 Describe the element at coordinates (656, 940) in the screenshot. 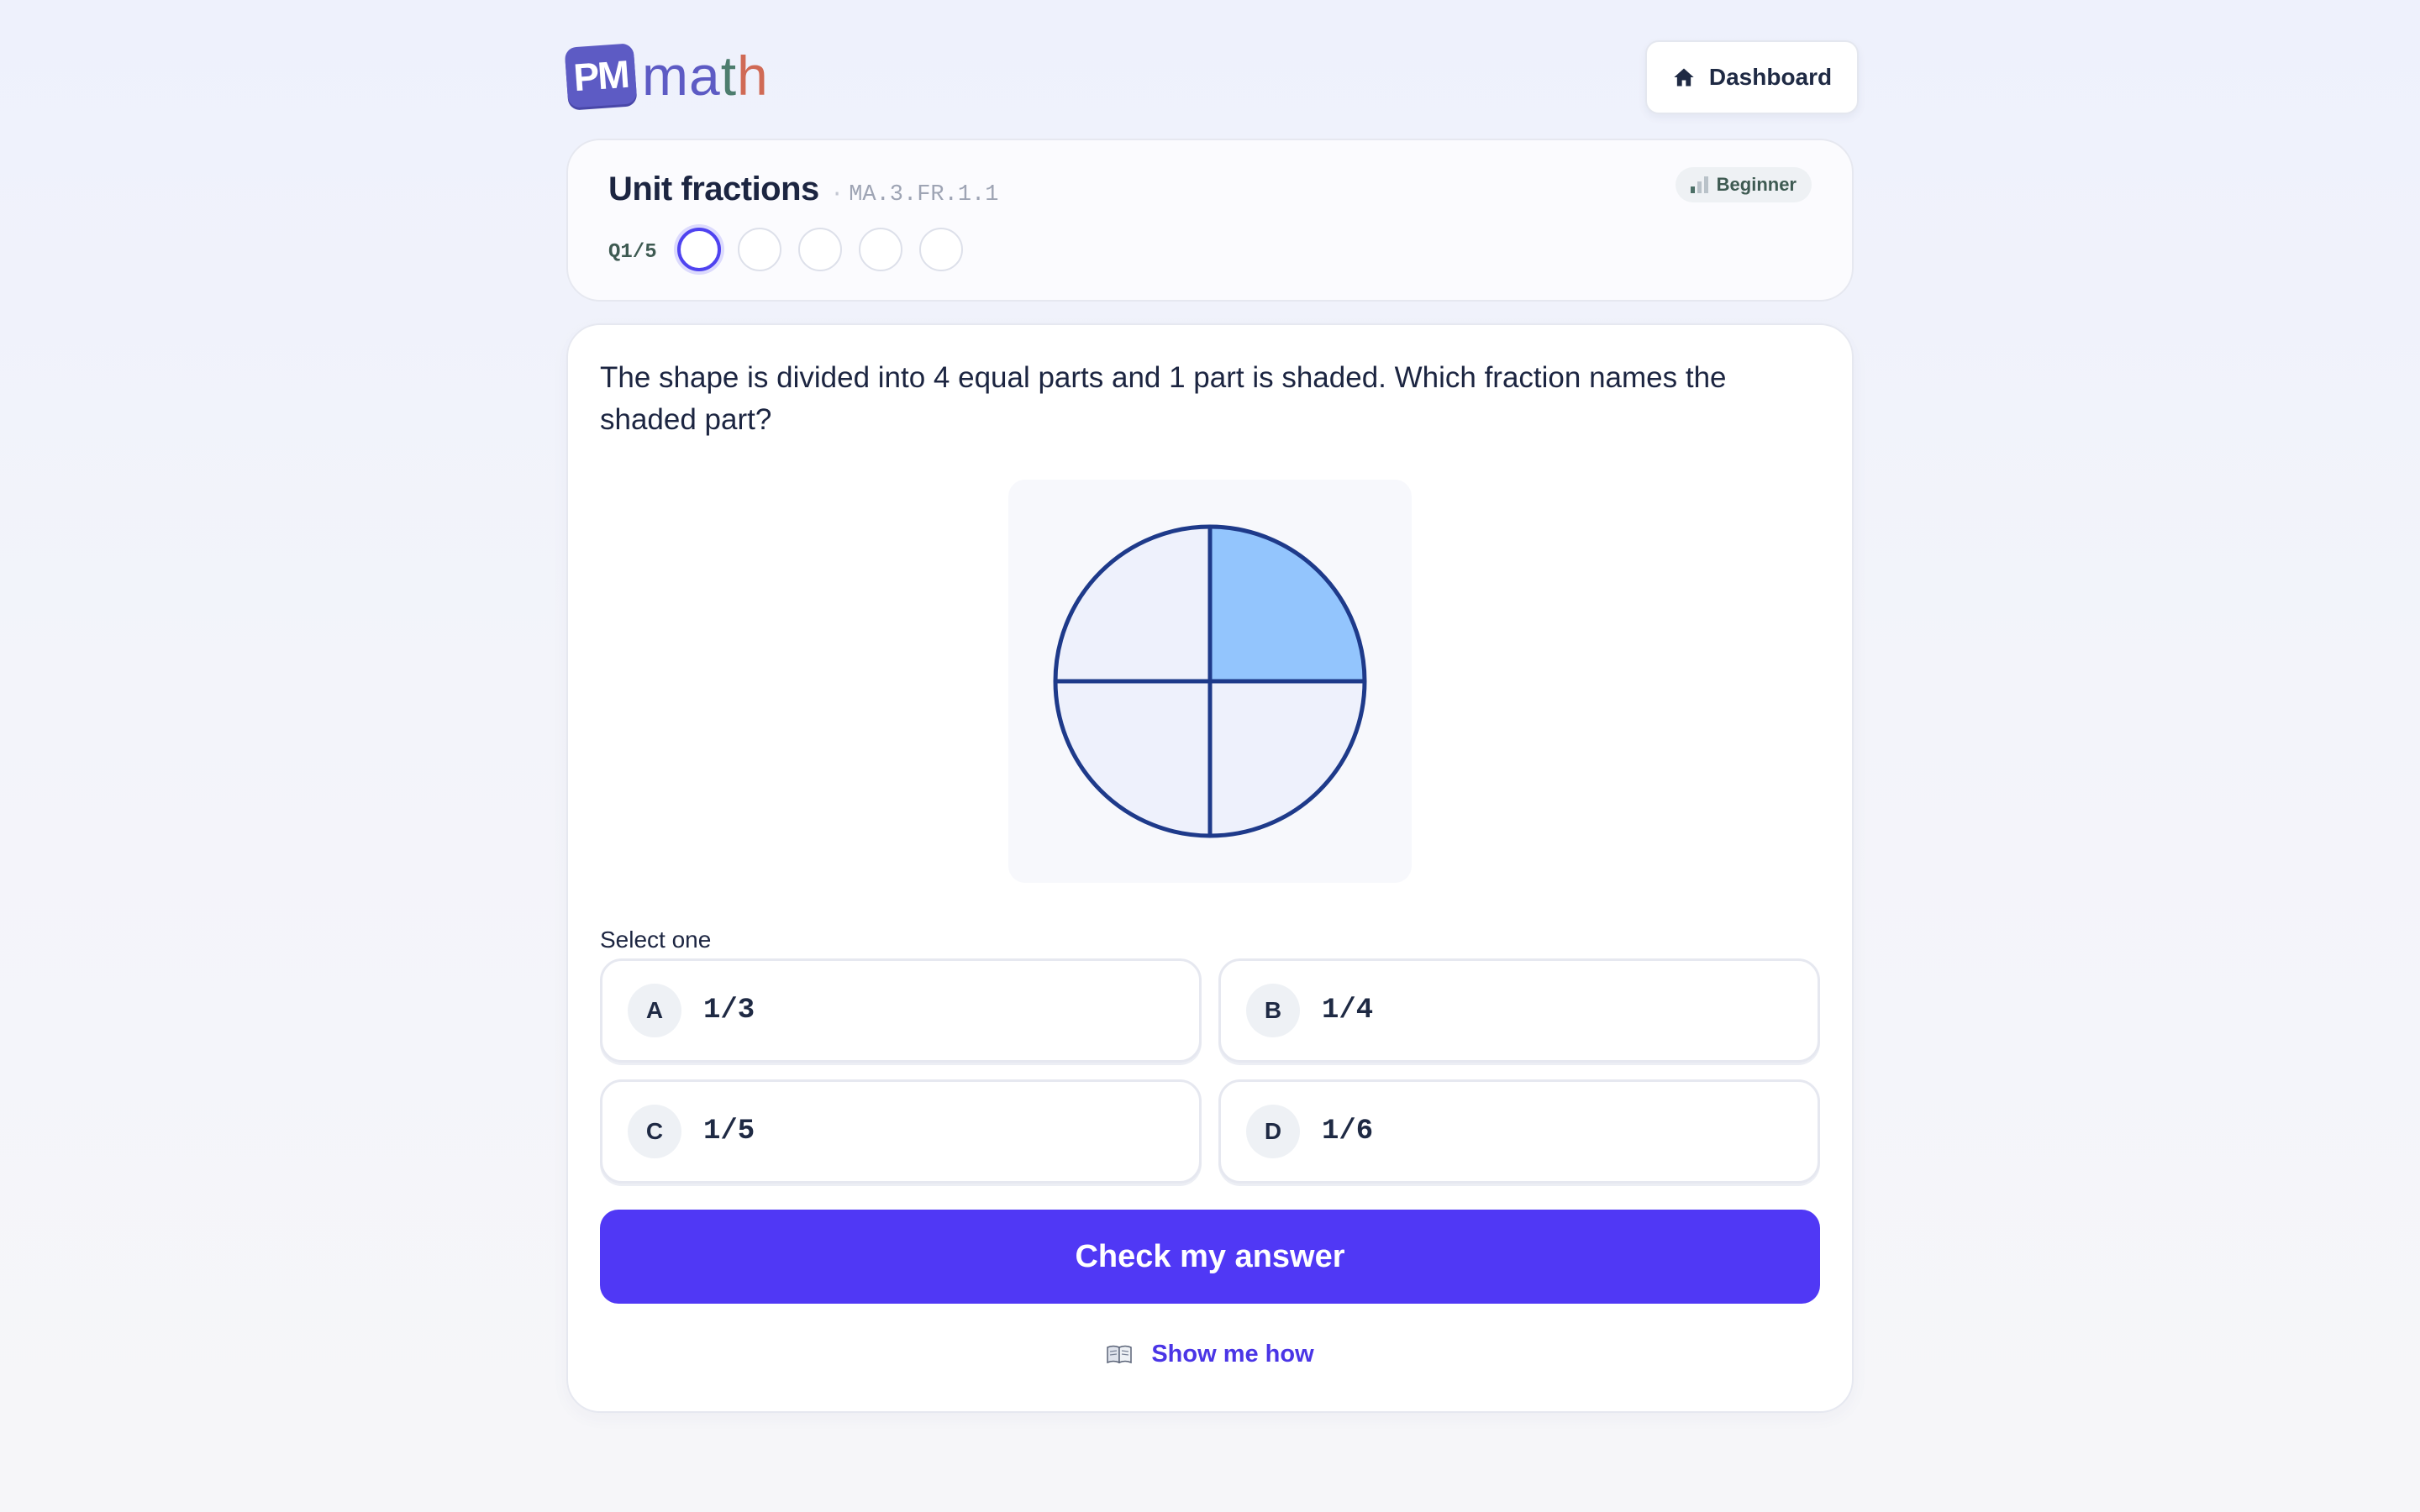

I see `select-one-label: Select one` at that location.